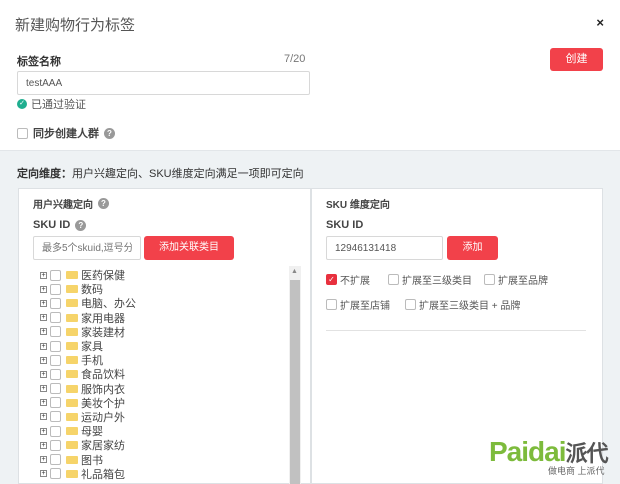 The width and height of the screenshot is (620, 484). What do you see at coordinates (470, 306) in the screenshot?
I see `option-label: 扩展至三级类目 + 品牌` at bounding box center [470, 306].